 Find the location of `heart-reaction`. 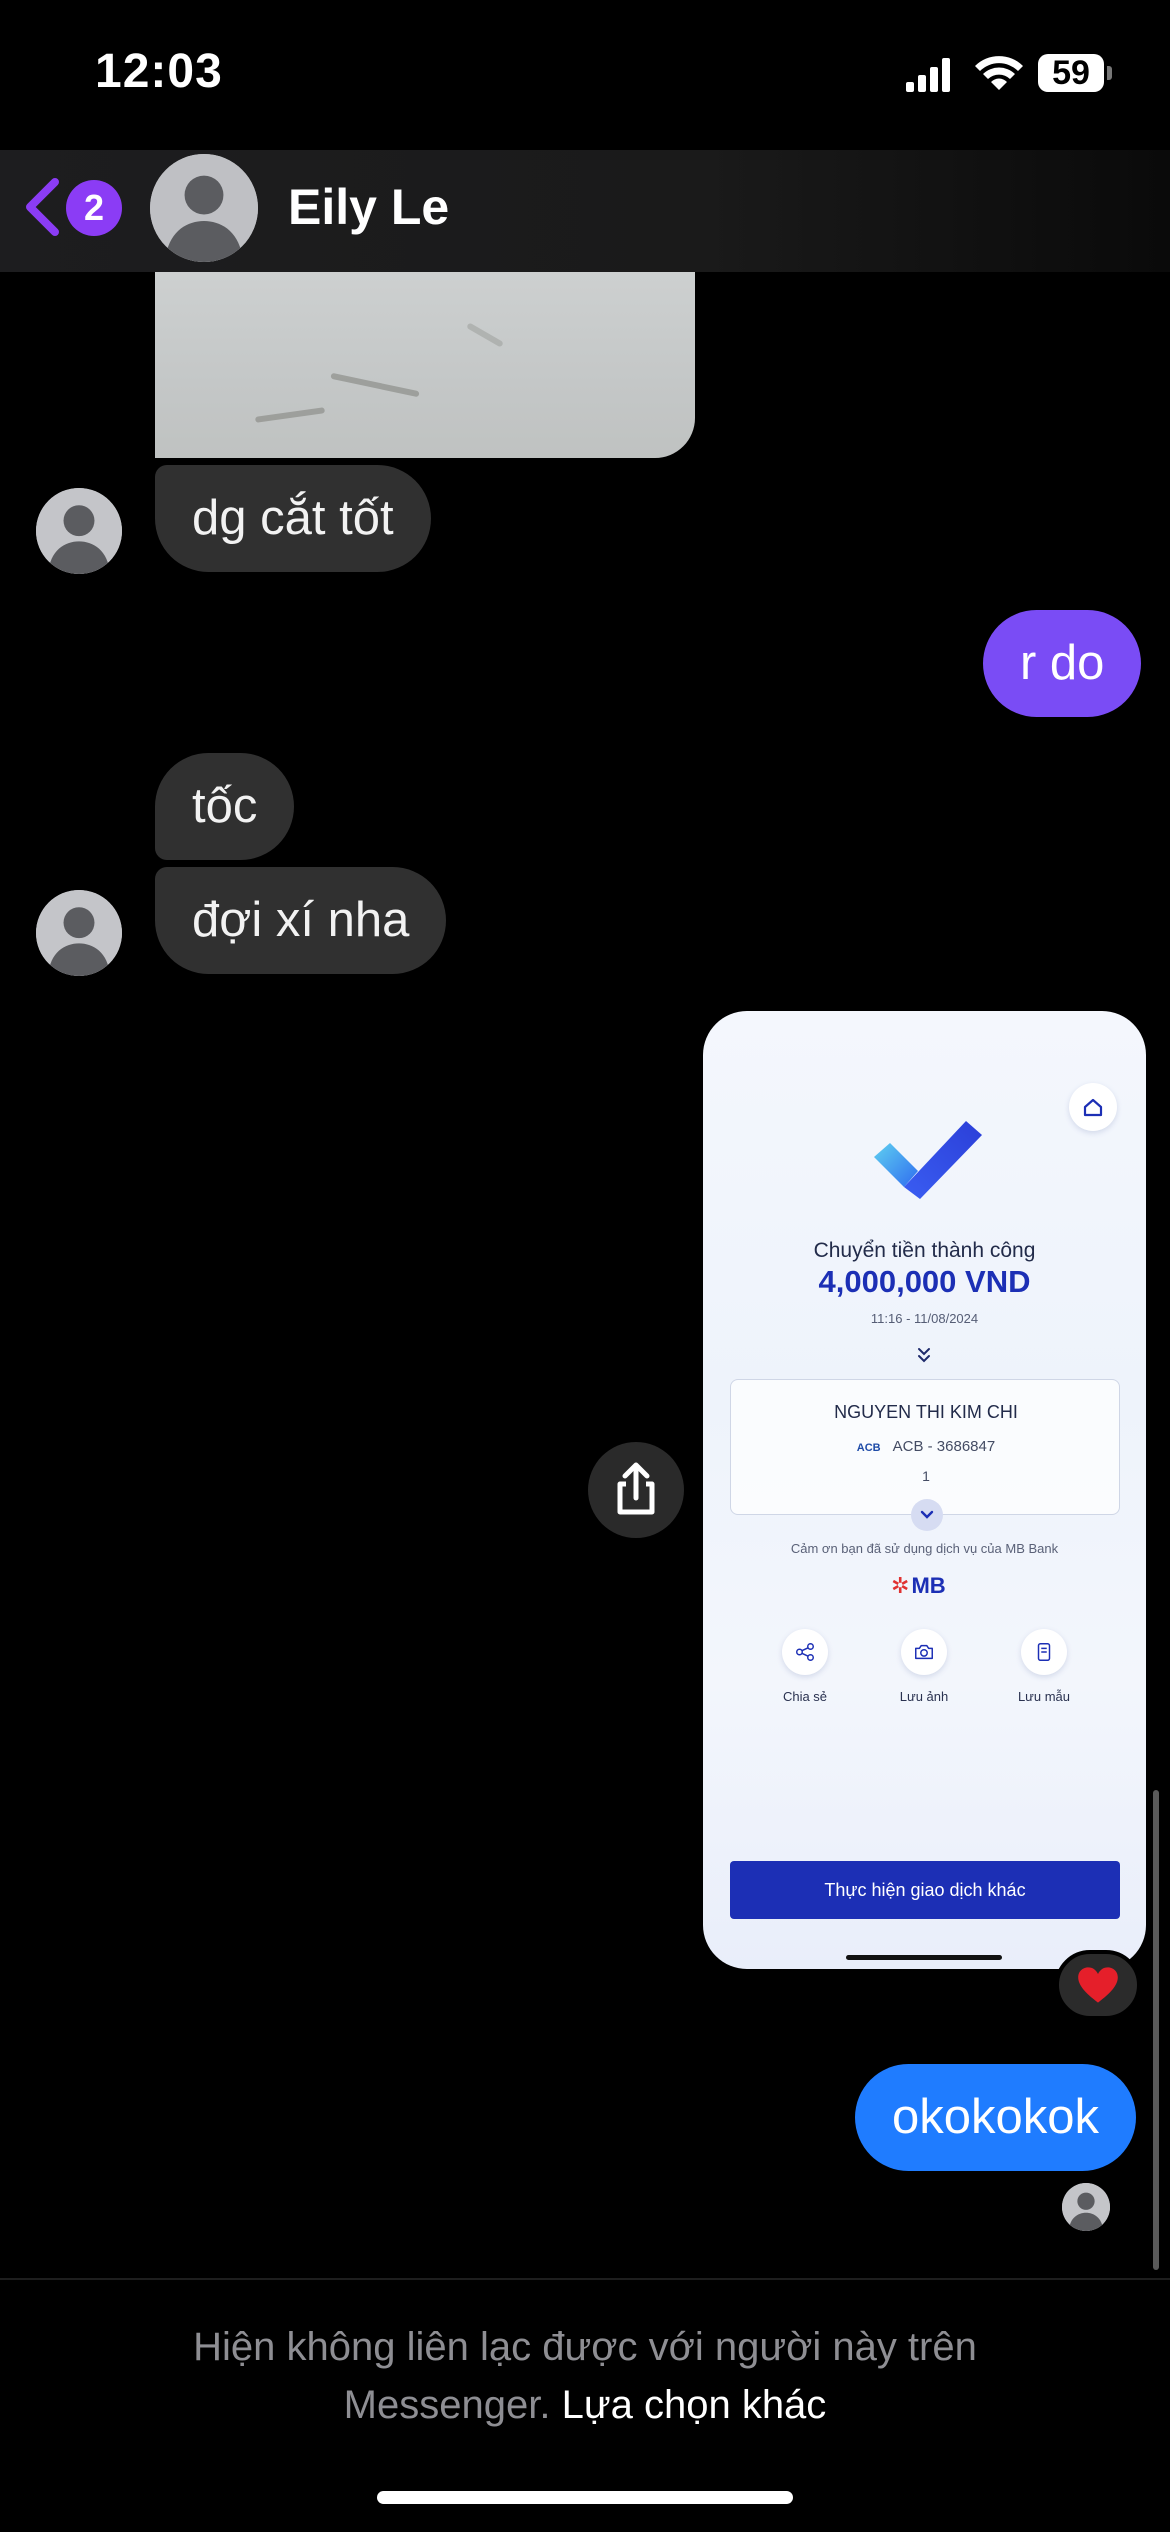

heart-reaction is located at coordinates (1098, 1985).